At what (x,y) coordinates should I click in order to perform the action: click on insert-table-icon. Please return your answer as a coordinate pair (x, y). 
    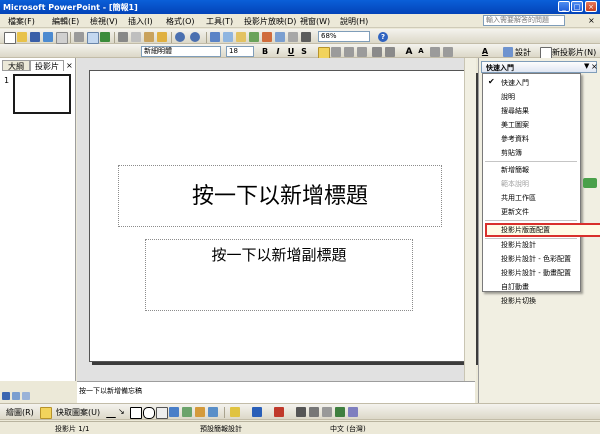
    Looking at the image, I should click on (228, 37).